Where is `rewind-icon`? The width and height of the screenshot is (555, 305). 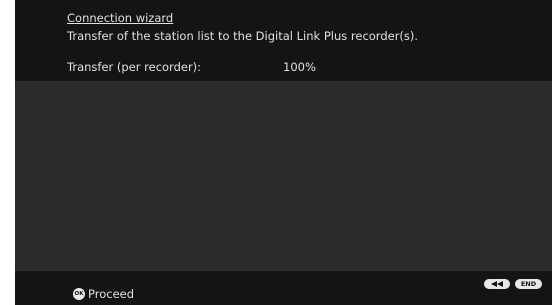
rewind-icon is located at coordinates (497, 284).